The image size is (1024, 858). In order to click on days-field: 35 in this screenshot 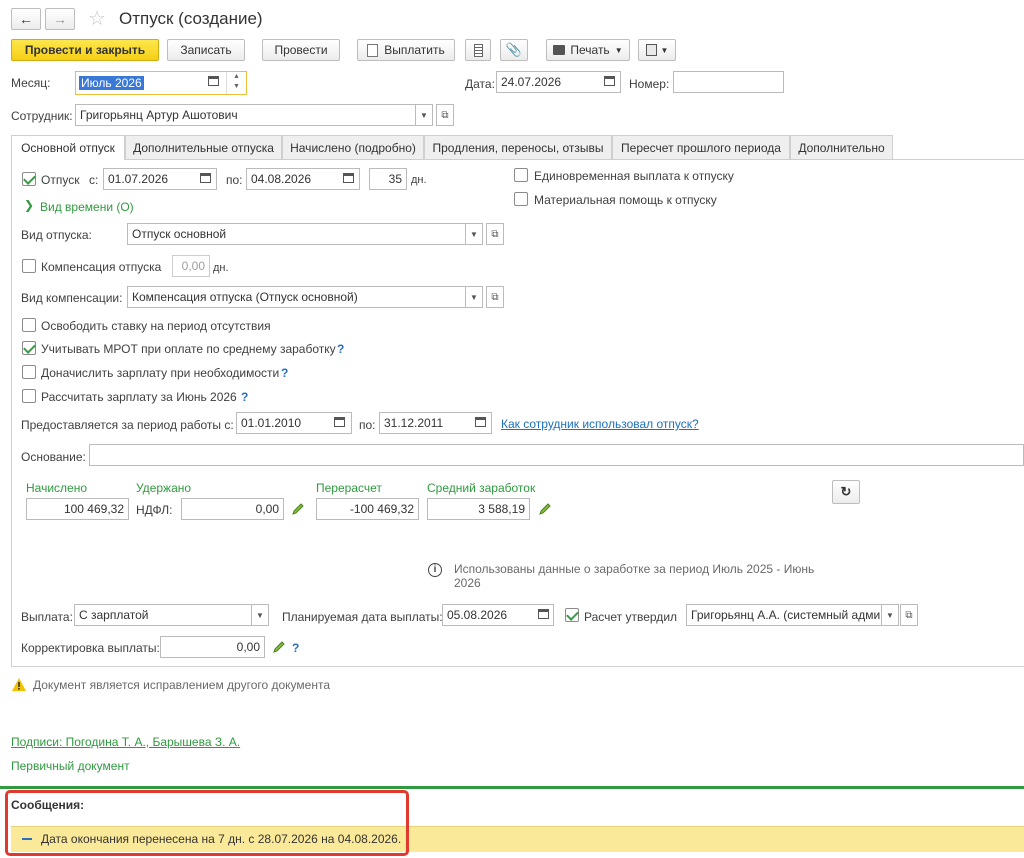, I will do `click(388, 179)`.